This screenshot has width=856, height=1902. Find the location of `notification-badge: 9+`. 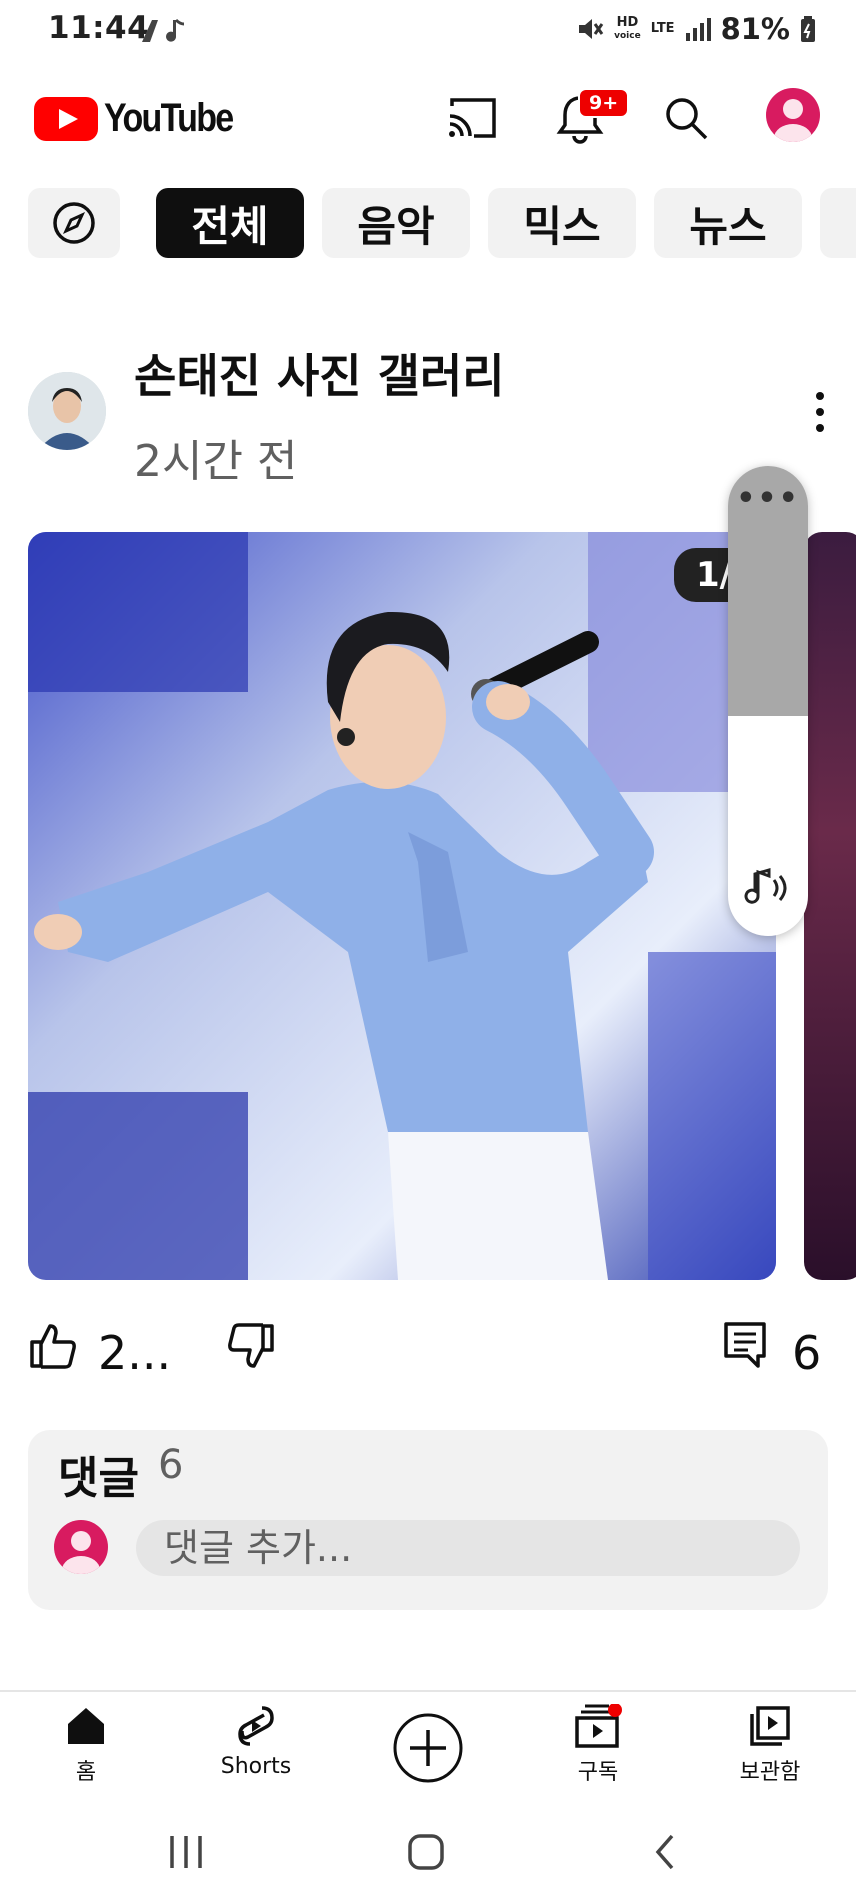

notification-badge: 9+ is located at coordinates (604, 103).